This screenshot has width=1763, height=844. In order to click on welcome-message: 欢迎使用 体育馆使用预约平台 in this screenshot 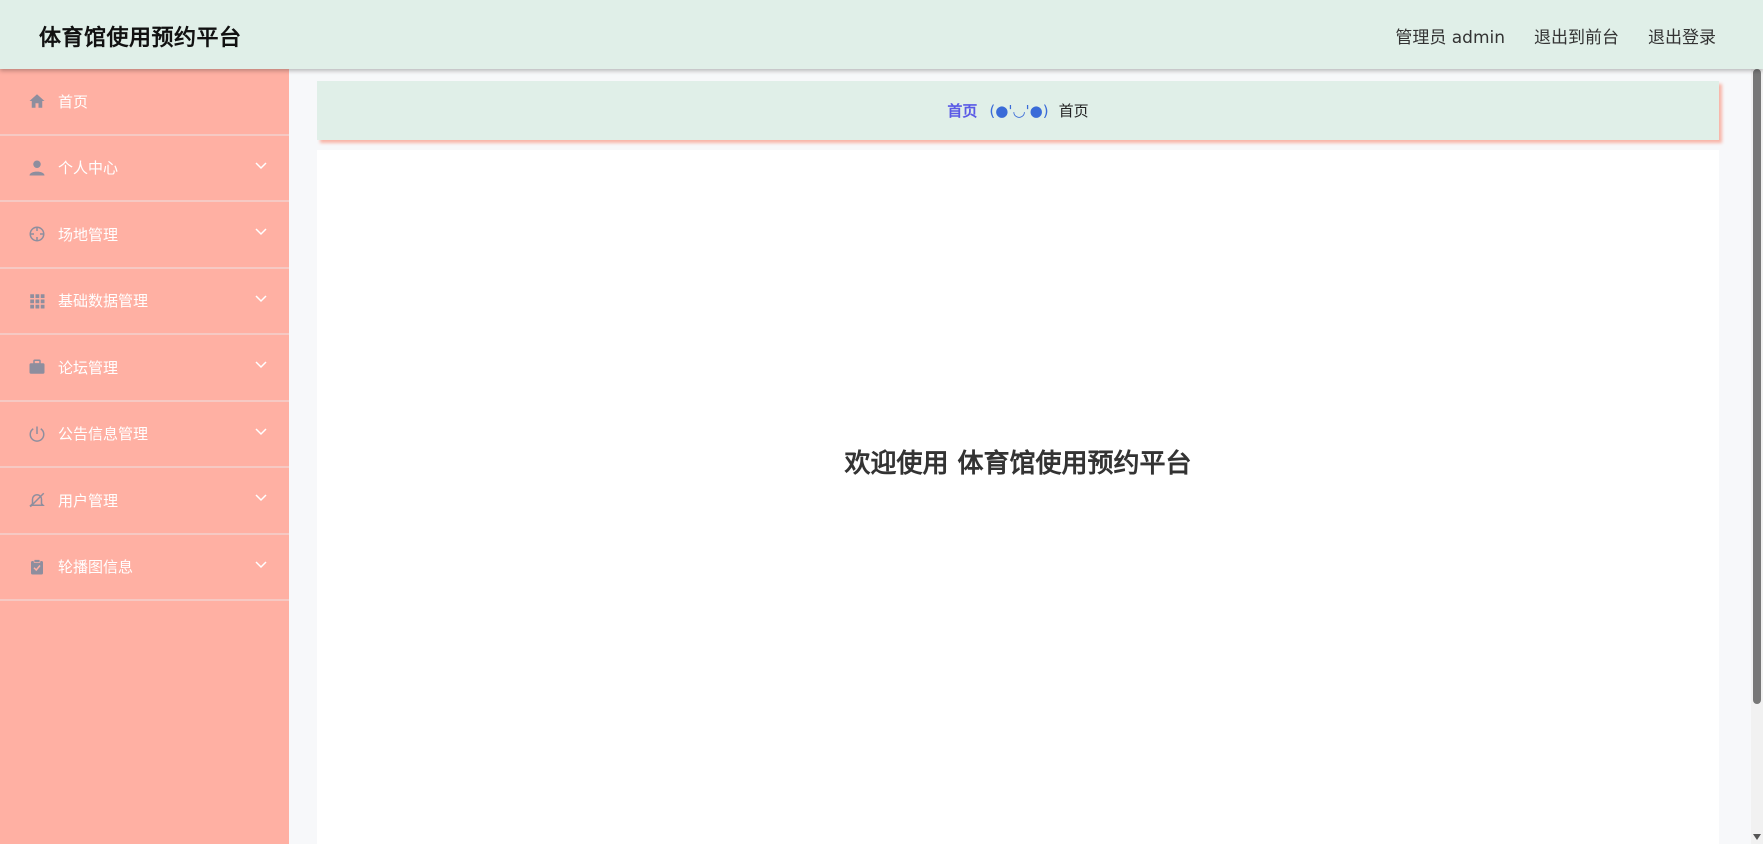, I will do `click(1018, 464)`.